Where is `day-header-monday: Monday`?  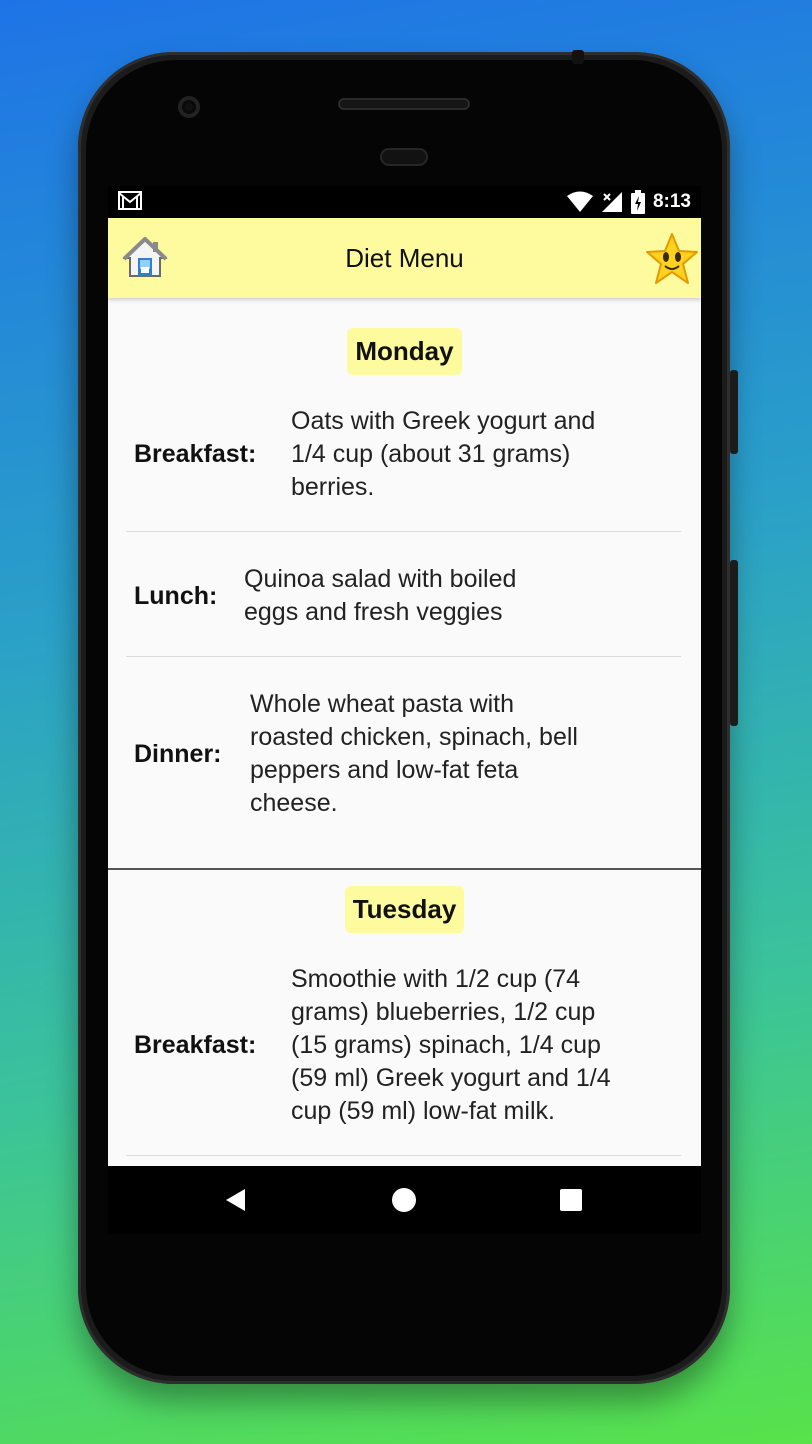 day-header-monday: Monday is located at coordinates (404, 351).